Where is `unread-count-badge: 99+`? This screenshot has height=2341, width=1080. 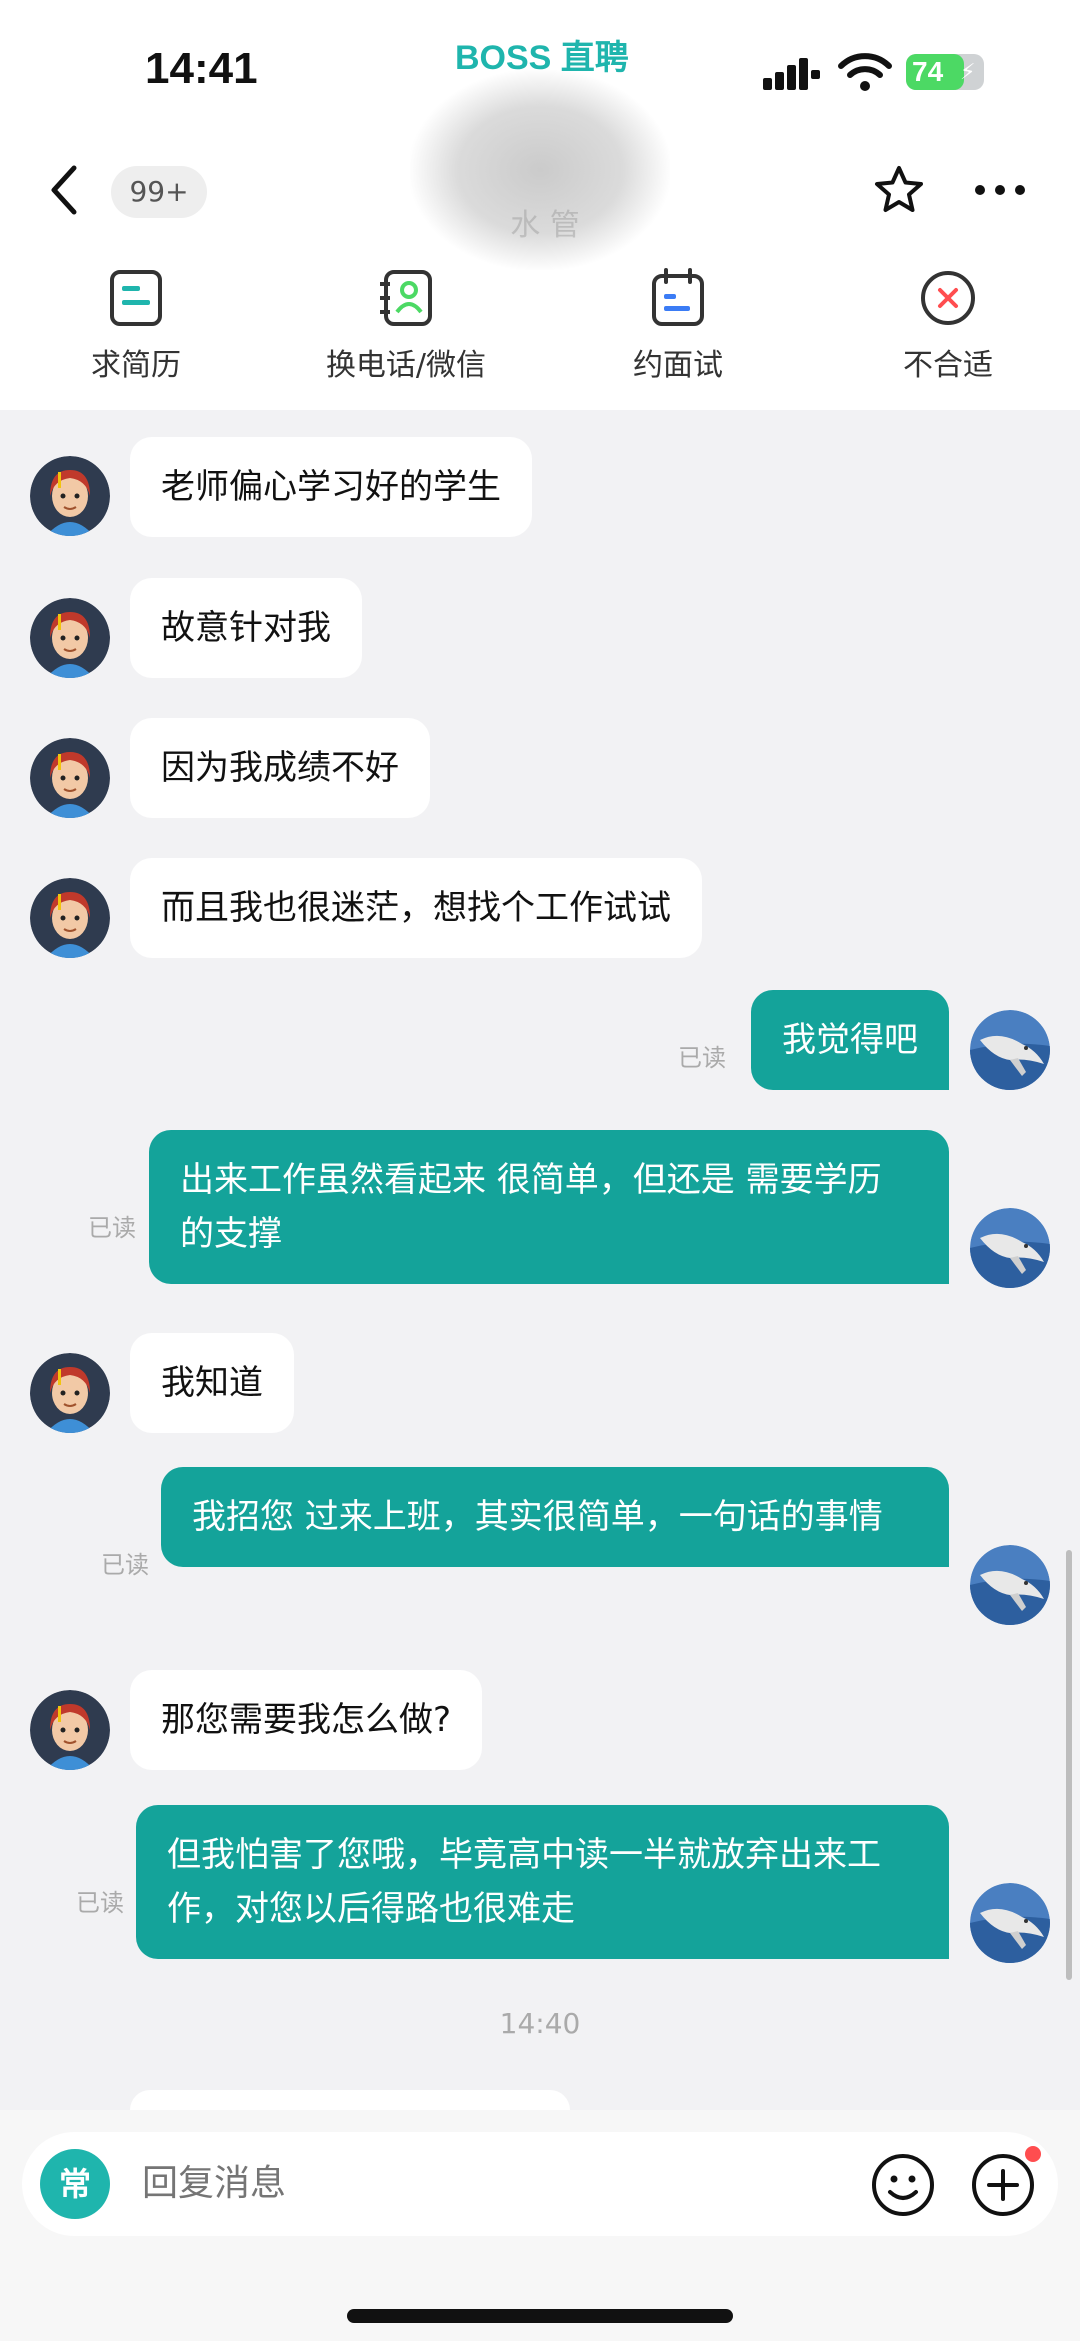 unread-count-badge: 99+ is located at coordinates (159, 192).